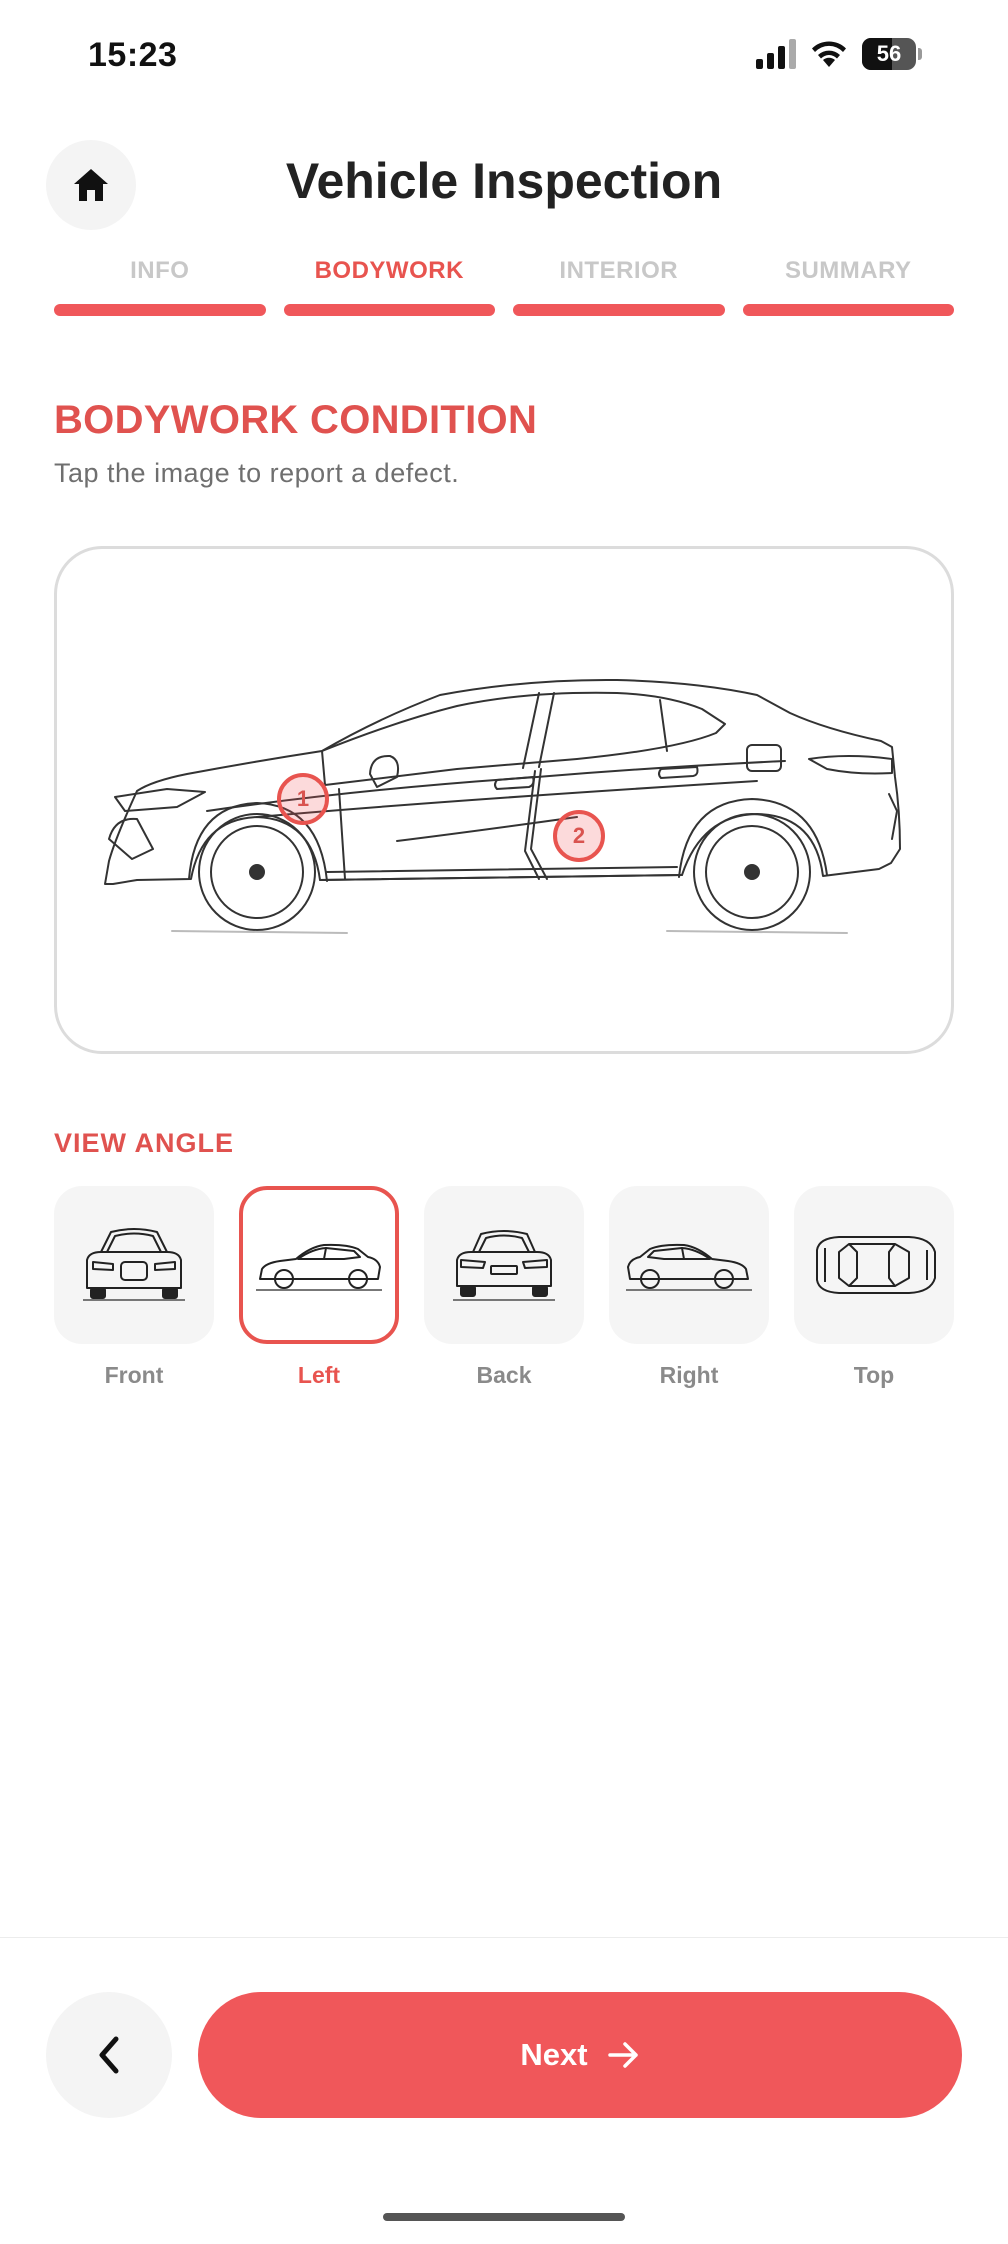 The image size is (1008, 2244). I want to click on wifi-icon, so click(829, 54).